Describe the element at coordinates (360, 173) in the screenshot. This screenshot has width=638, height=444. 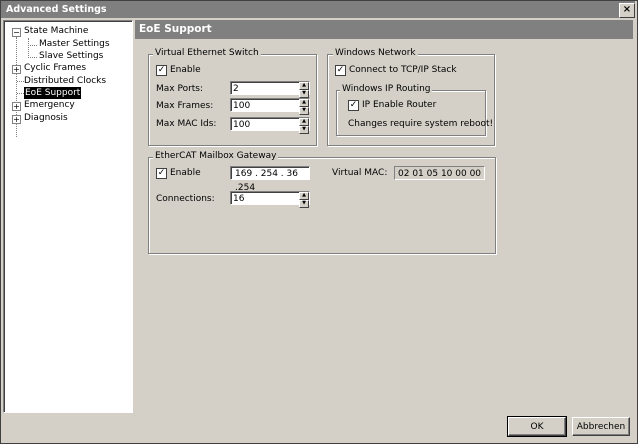
I see `virtual-mac-label: Virtual MAC:` at that location.